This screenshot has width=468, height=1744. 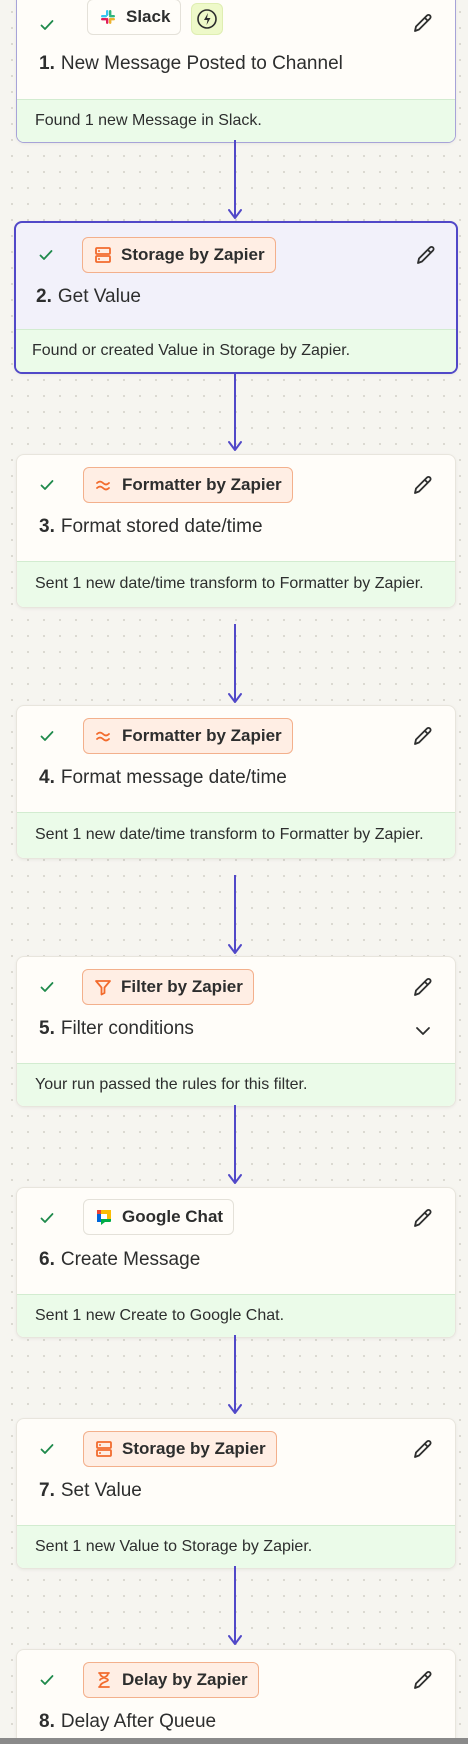 I want to click on chevron-down-icon, so click(x=423, y=1031).